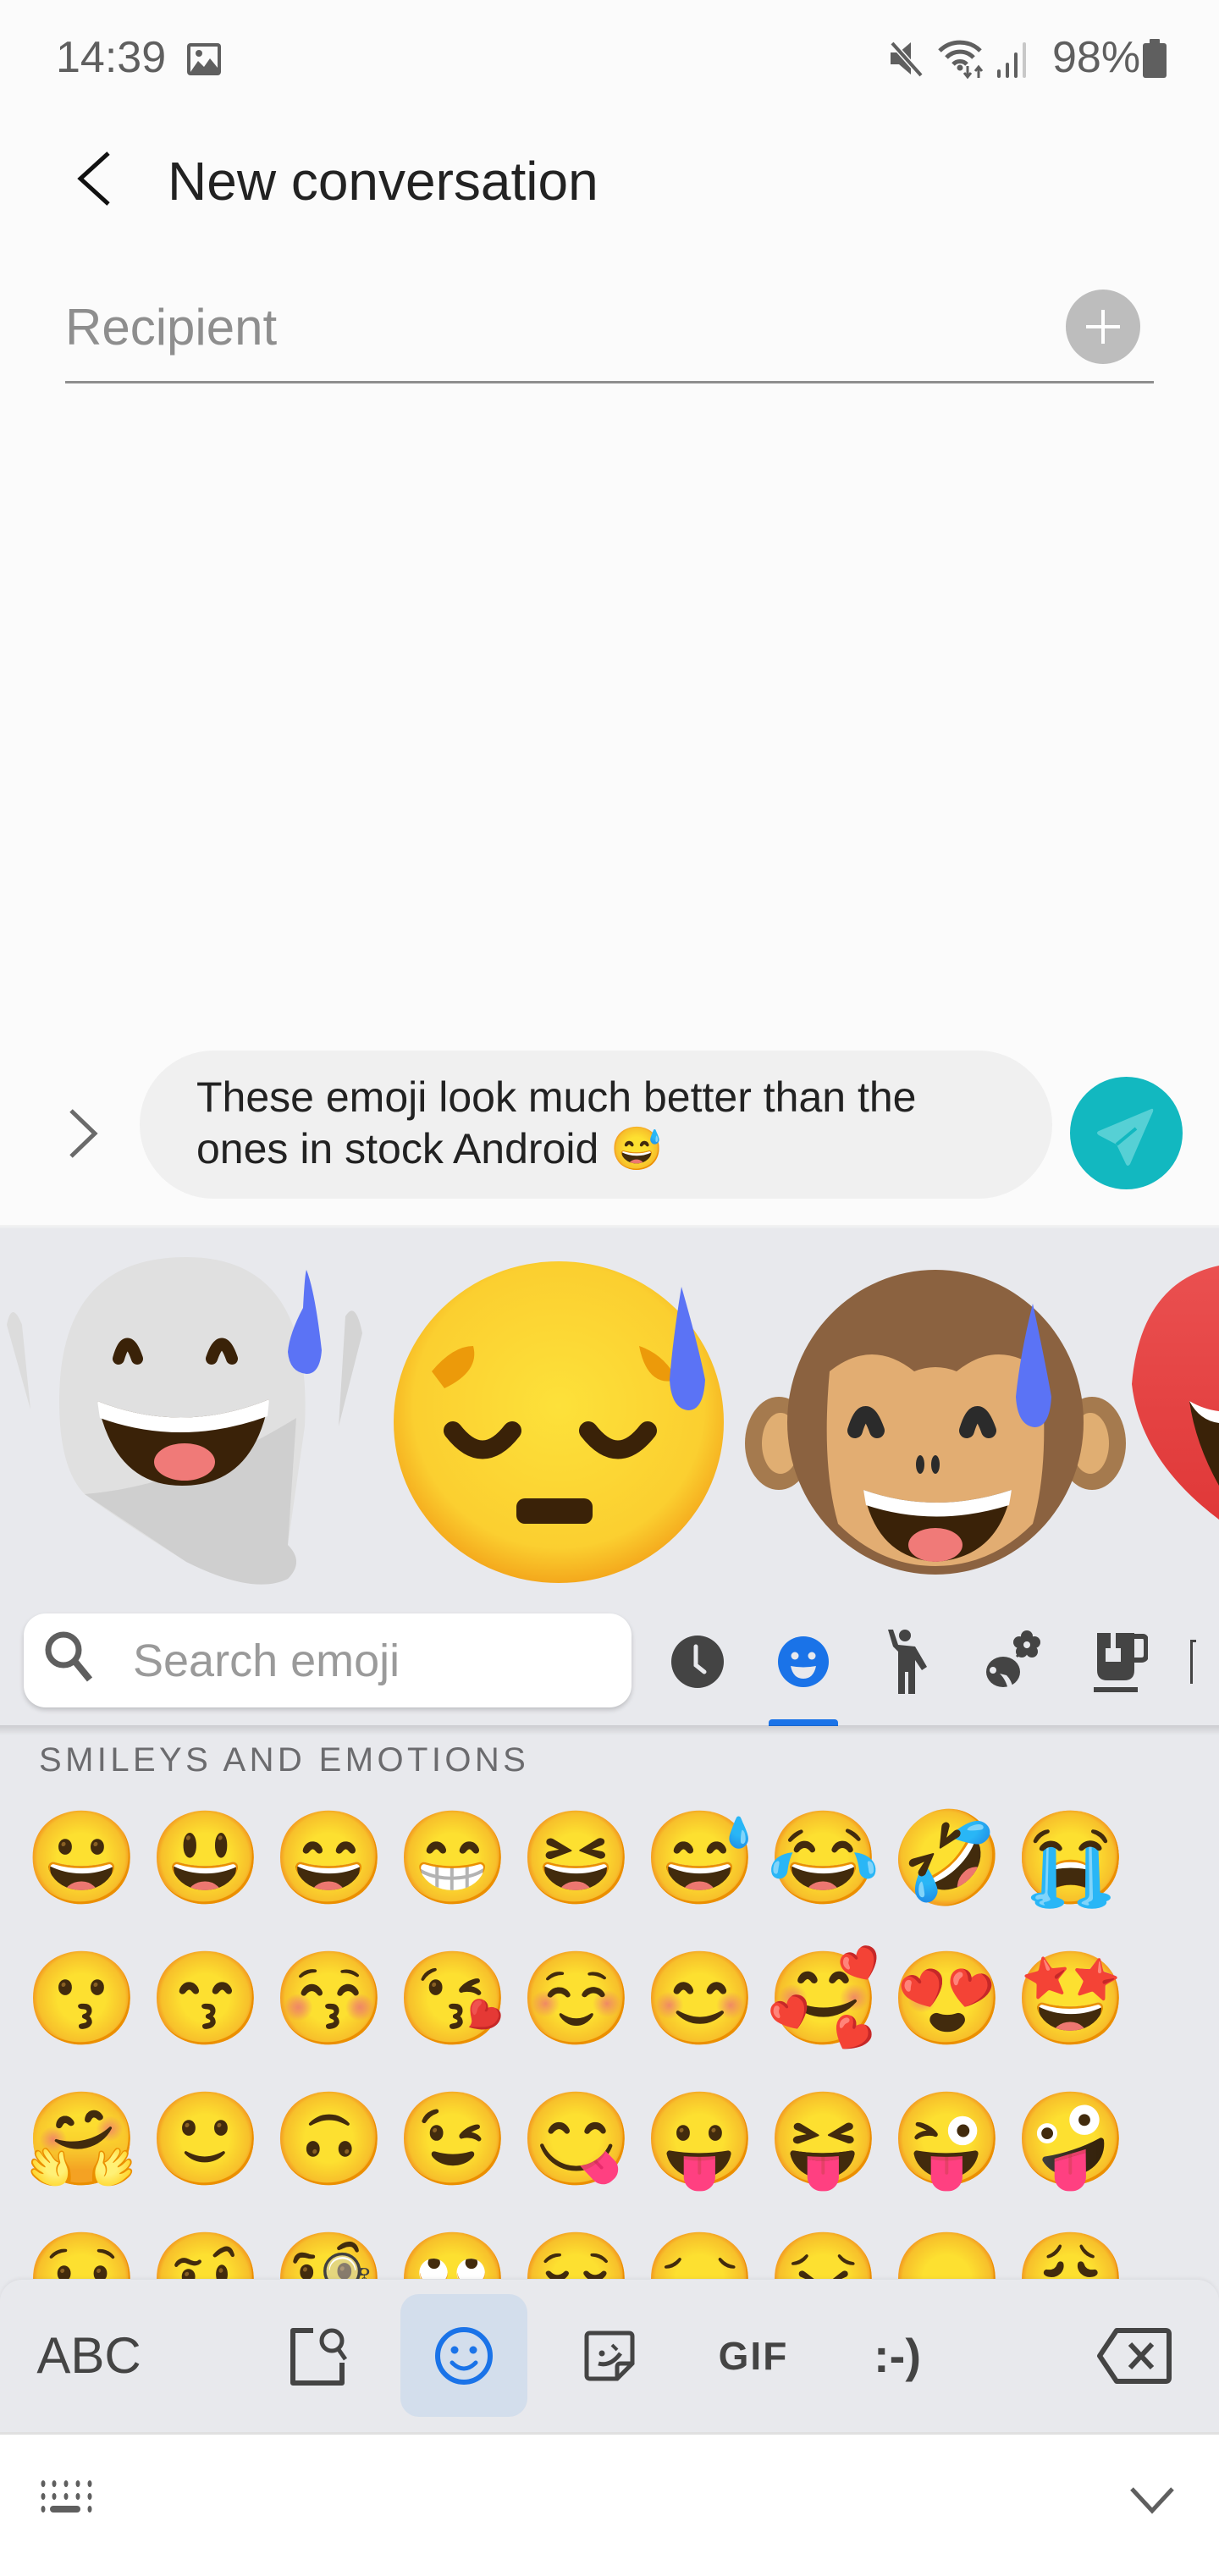 This screenshot has height=2576, width=1219. I want to click on emoji-key: 😯, so click(82, 2250).